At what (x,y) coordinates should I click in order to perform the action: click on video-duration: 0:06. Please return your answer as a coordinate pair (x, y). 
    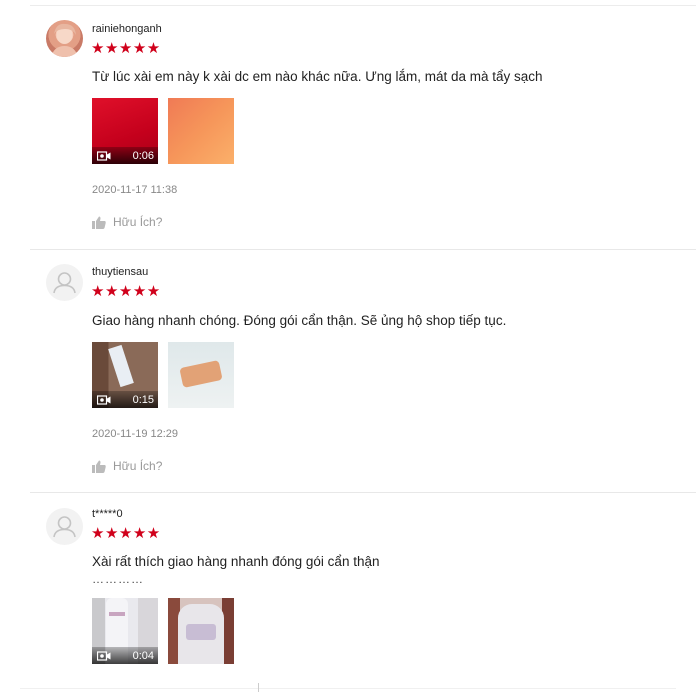
    Looking at the image, I should click on (143, 155).